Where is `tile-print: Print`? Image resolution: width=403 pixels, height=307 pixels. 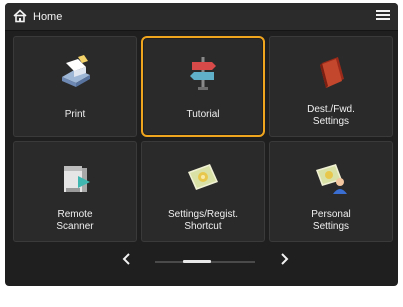
tile-print: Print is located at coordinates (75, 86).